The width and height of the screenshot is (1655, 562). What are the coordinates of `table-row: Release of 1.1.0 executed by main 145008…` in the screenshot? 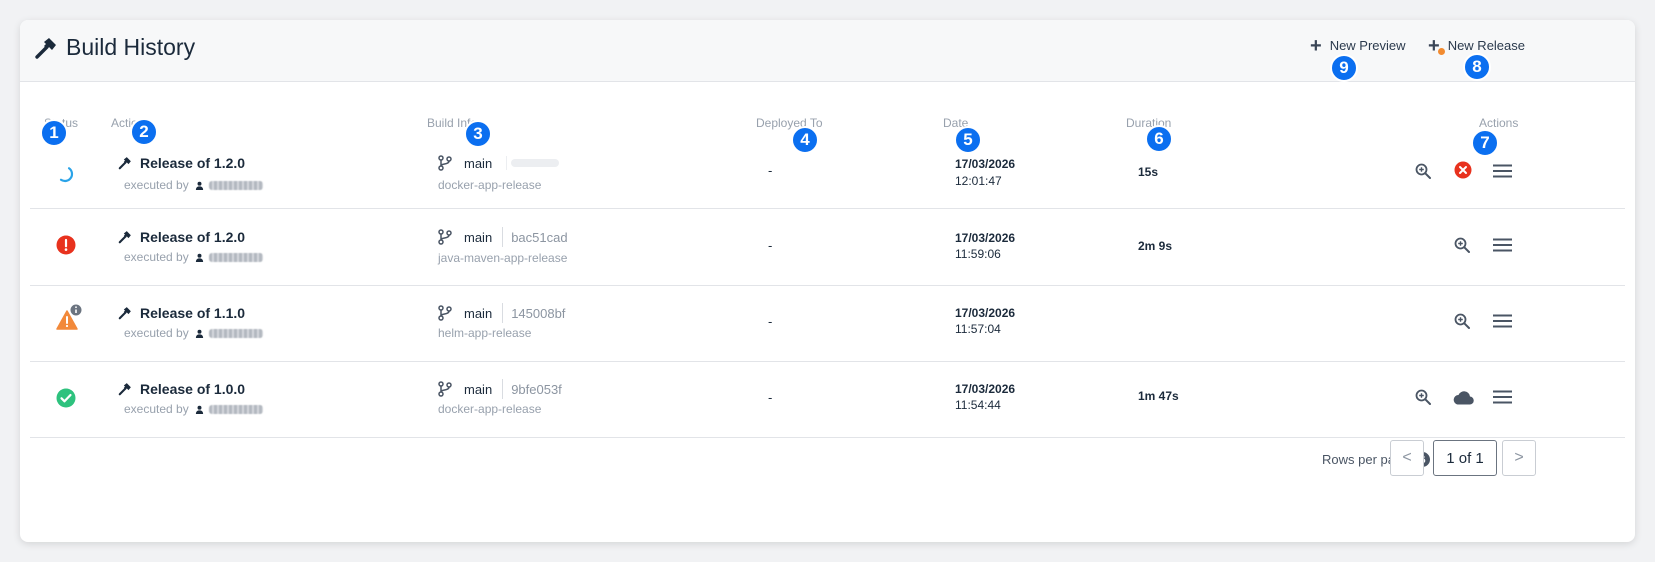 It's located at (827, 324).